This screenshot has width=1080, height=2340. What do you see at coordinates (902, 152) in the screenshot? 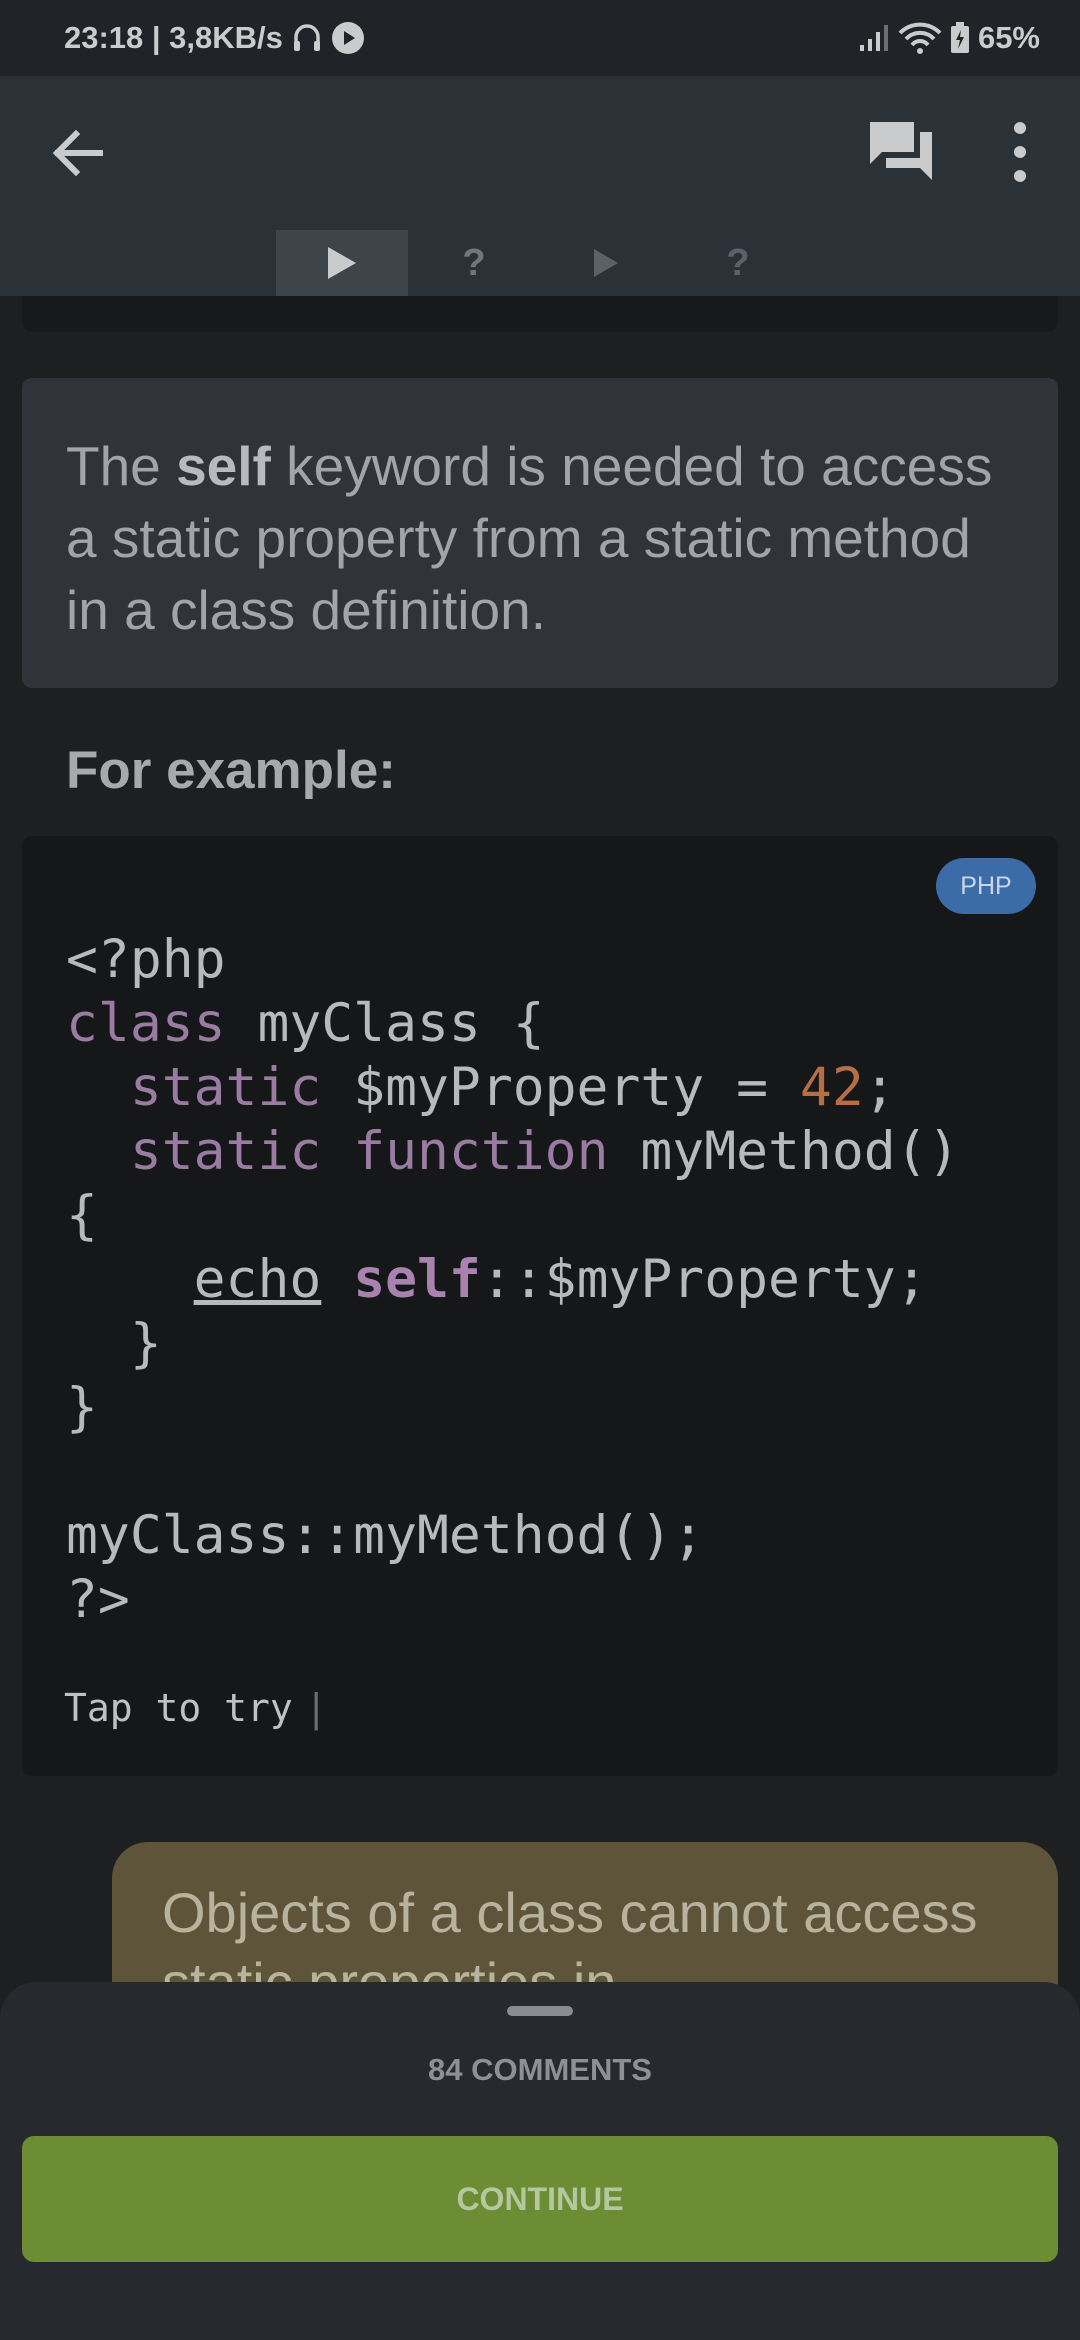
I see `chat-bubbles-icon` at bounding box center [902, 152].